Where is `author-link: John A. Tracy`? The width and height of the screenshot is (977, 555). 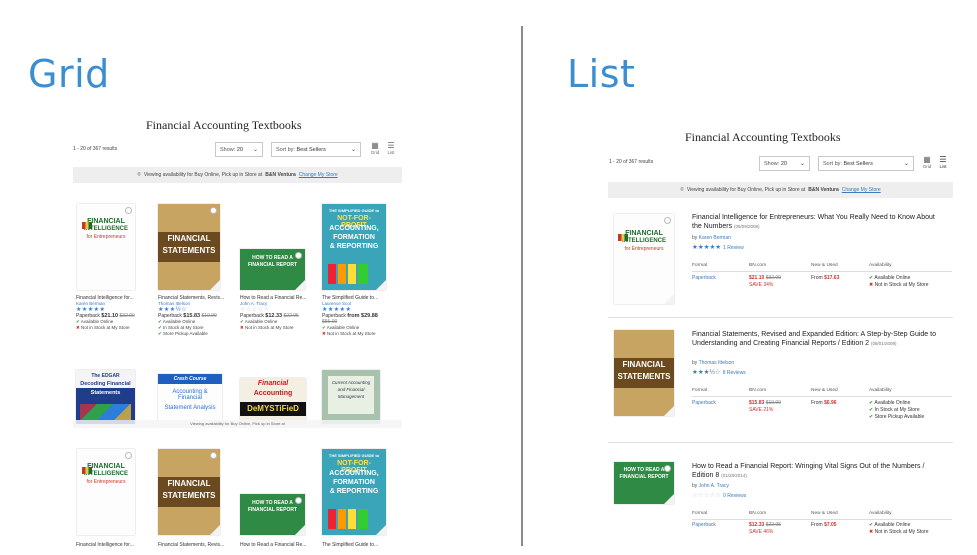 author-link: John A. Tracy is located at coordinates (714, 486).